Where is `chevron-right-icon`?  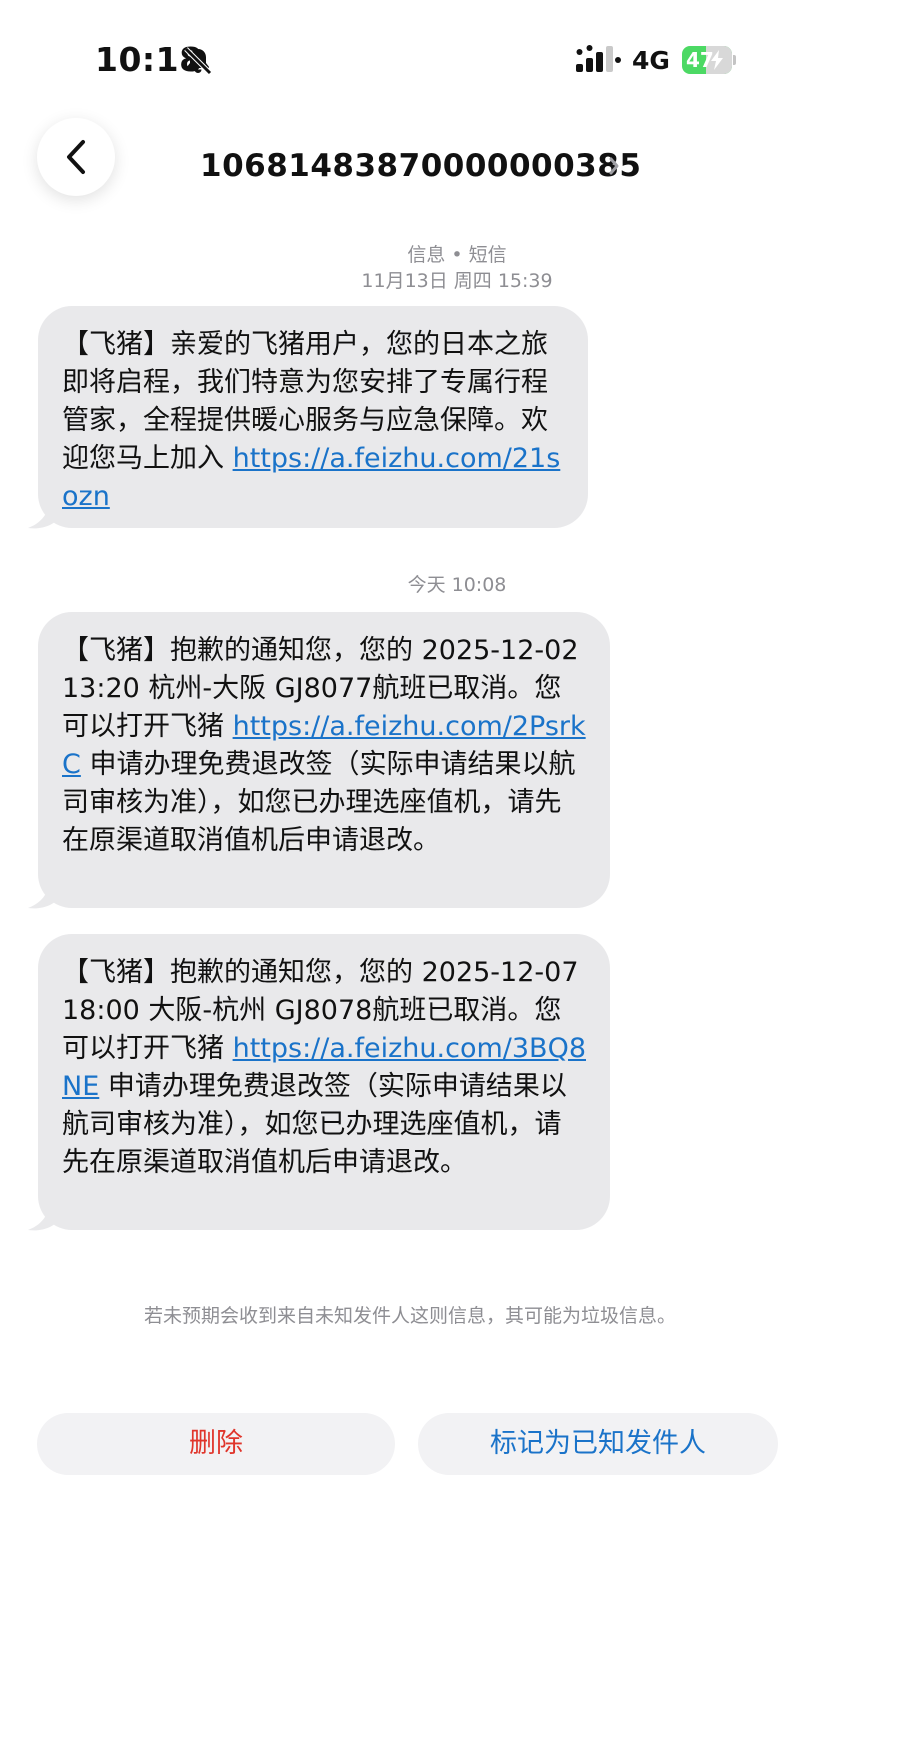
chevron-right-icon is located at coordinates (614, 166).